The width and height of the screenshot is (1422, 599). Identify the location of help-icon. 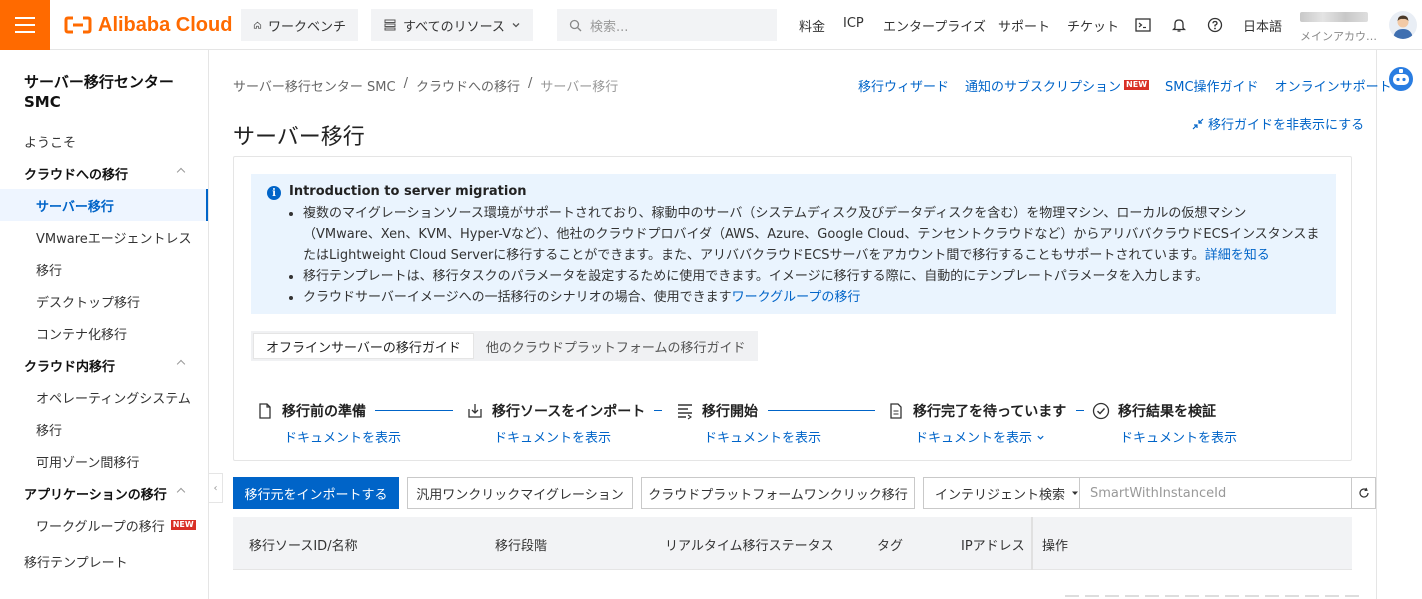
(1215, 25).